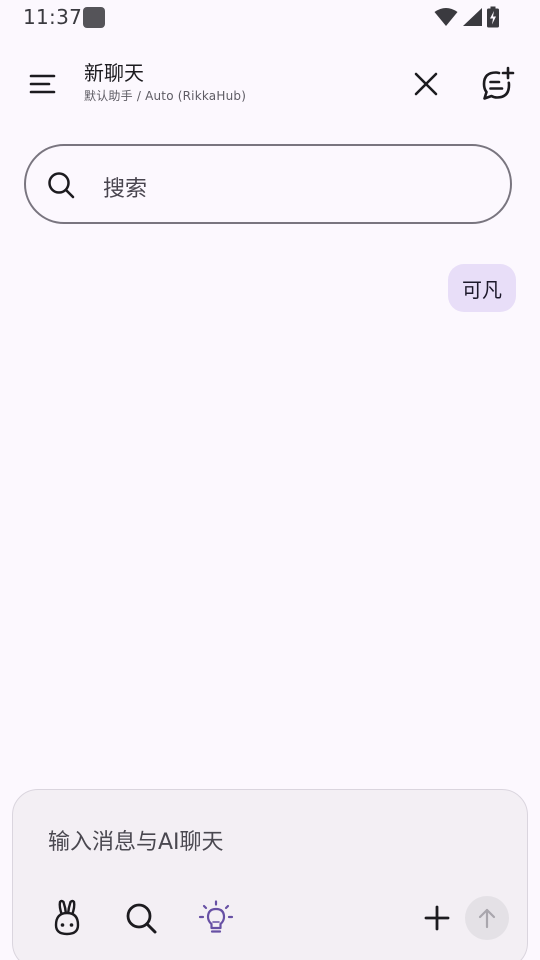 The width and height of the screenshot is (540, 960). What do you see at coordinates (61, 185) in the screenshot?
I see `search-icon` at bounding box center [61, 185].